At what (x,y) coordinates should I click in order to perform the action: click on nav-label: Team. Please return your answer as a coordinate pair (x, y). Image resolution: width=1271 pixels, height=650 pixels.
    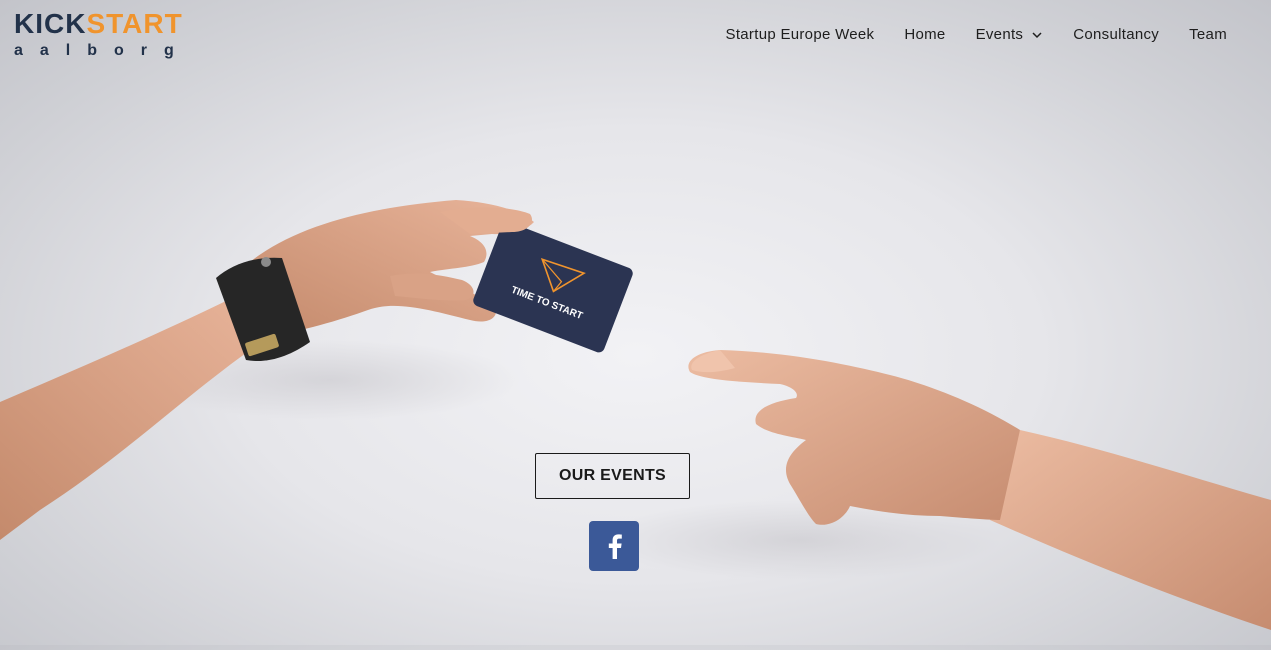
    Looking at the image, I should click on (1208, 34).